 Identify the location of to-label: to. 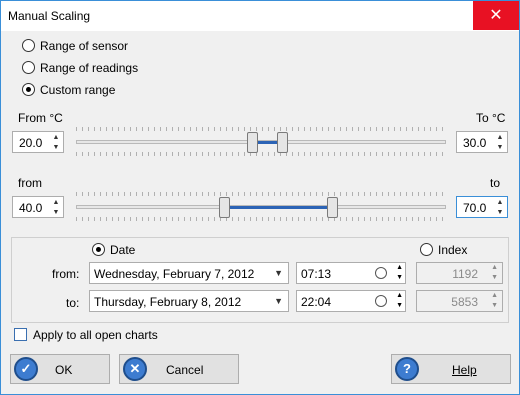
(495, 183).